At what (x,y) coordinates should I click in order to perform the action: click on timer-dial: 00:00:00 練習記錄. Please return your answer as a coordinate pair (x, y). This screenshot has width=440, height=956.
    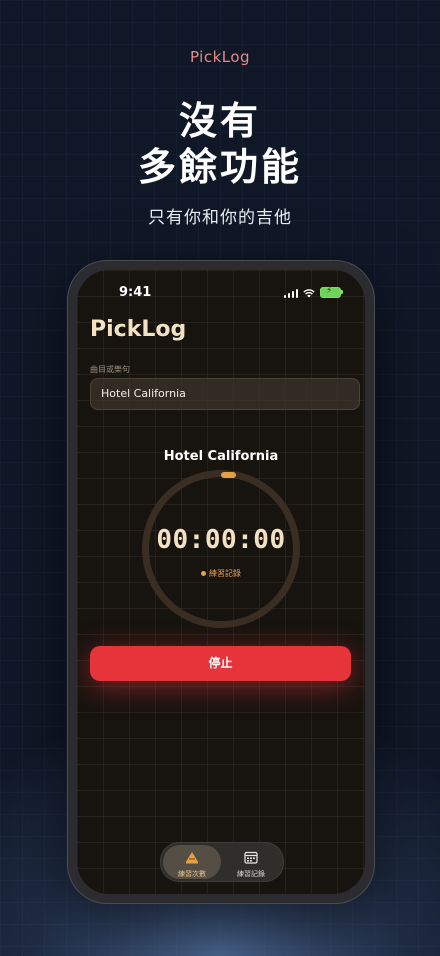
    Looking at the image, I should click on (221, 549).